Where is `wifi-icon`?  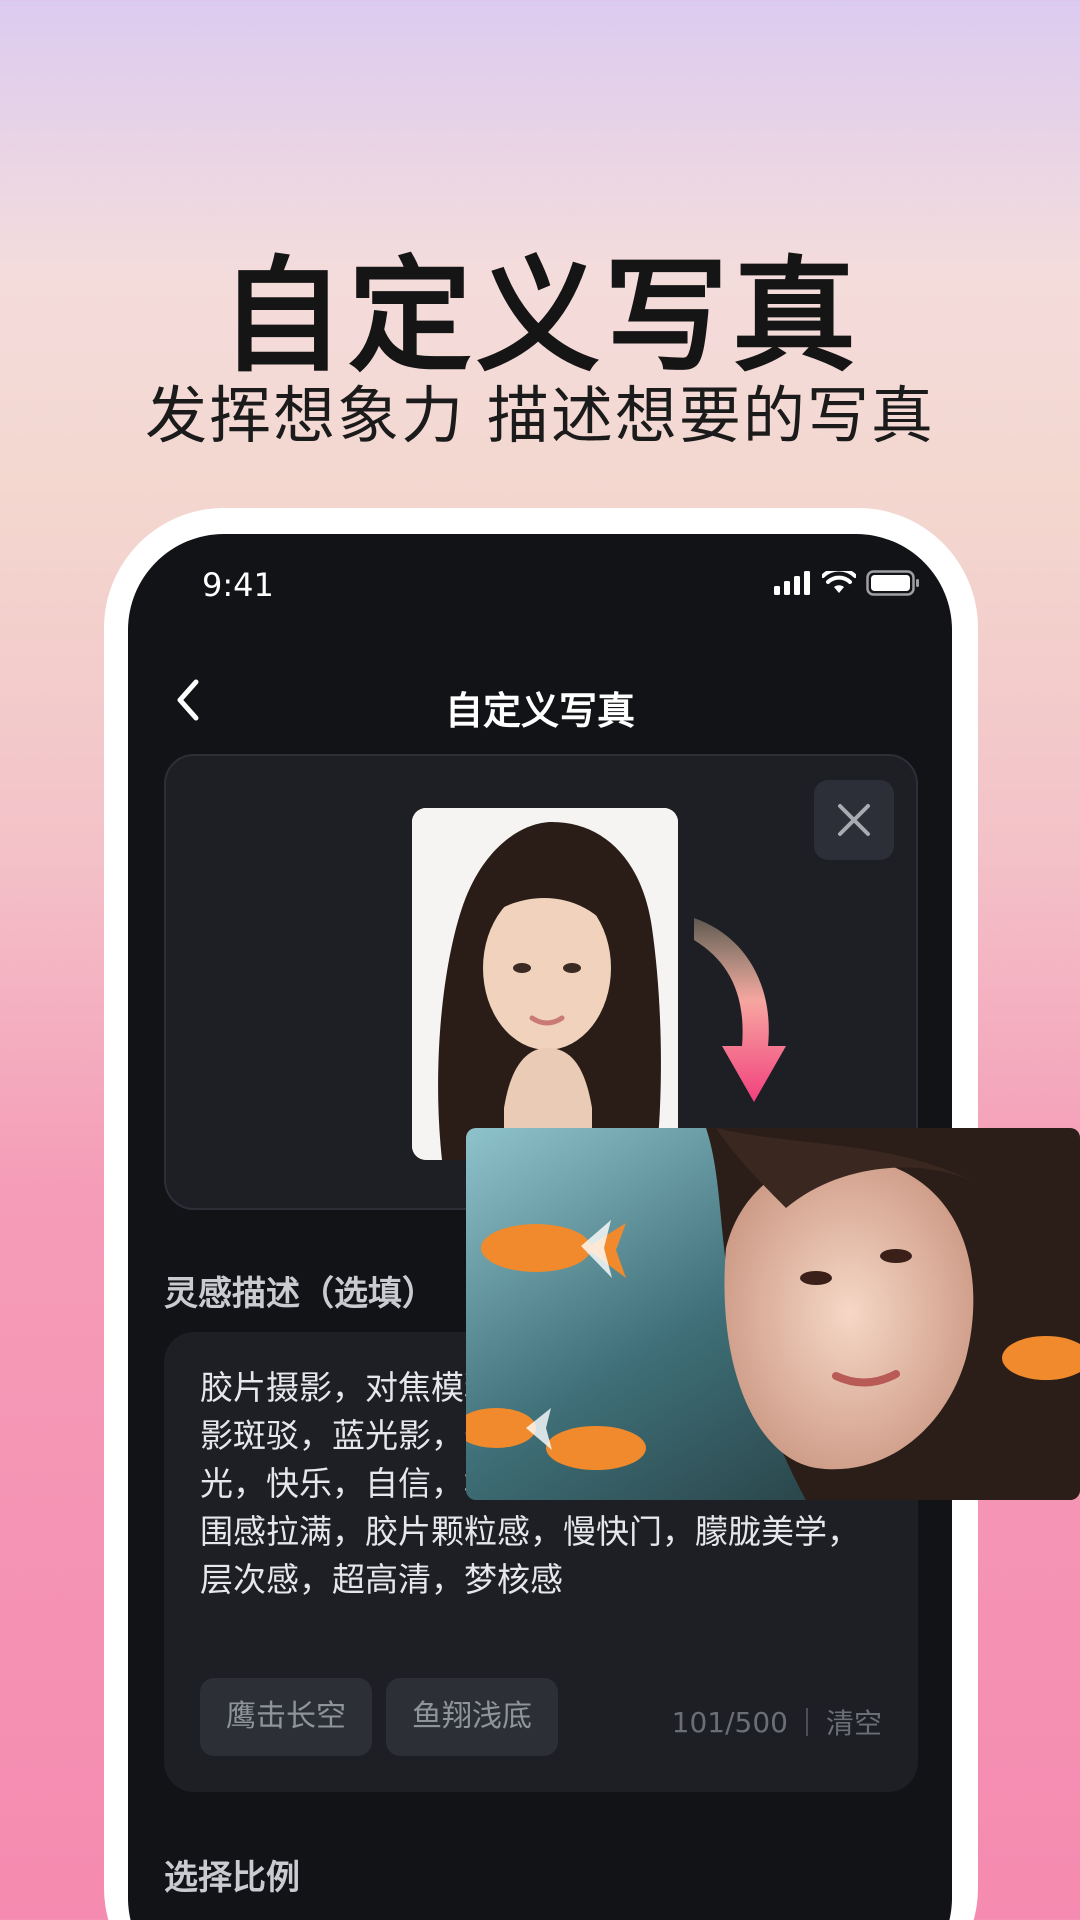 wifi-icon is located at coordinates (839, 582).